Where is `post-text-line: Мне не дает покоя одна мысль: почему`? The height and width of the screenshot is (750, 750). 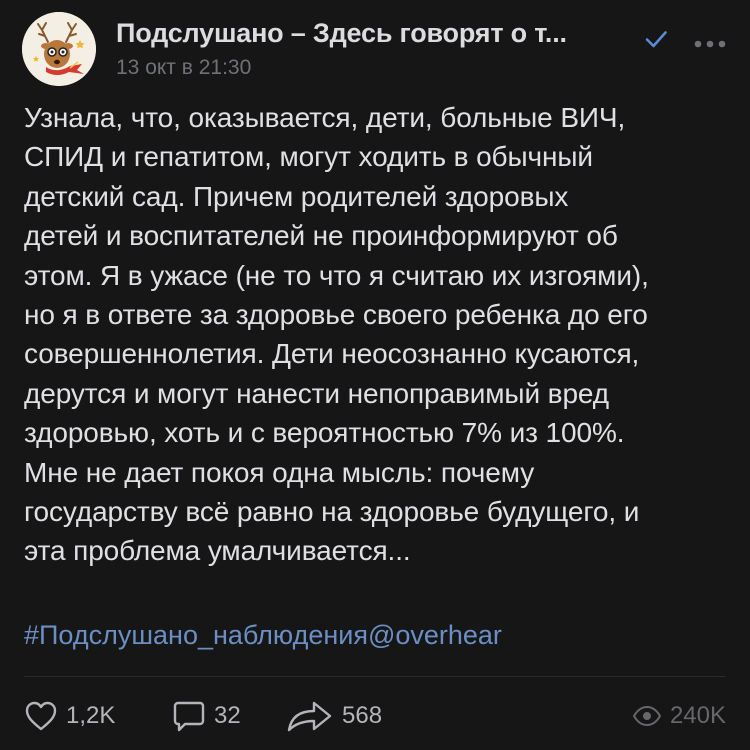
post-text-line: Мне не дает покоя одна мысль: почему is located at coordinates (279, 472).